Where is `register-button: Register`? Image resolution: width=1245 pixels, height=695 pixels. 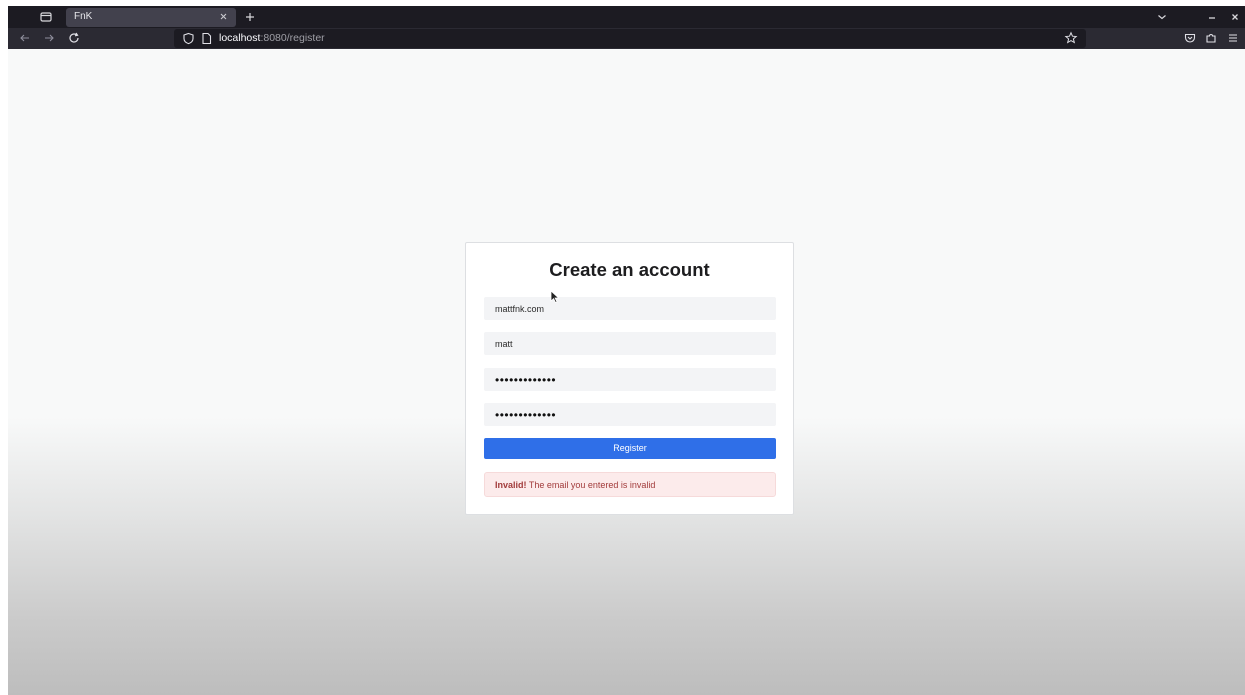 register-button: Register is located at coordinates (630, 448).